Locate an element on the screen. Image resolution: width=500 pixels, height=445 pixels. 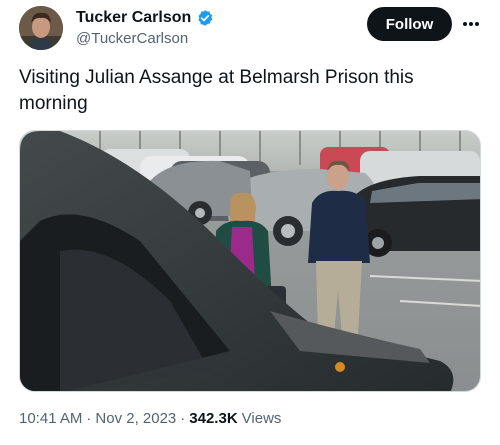
verified-badge-icon is located at coordinates (205, 18).